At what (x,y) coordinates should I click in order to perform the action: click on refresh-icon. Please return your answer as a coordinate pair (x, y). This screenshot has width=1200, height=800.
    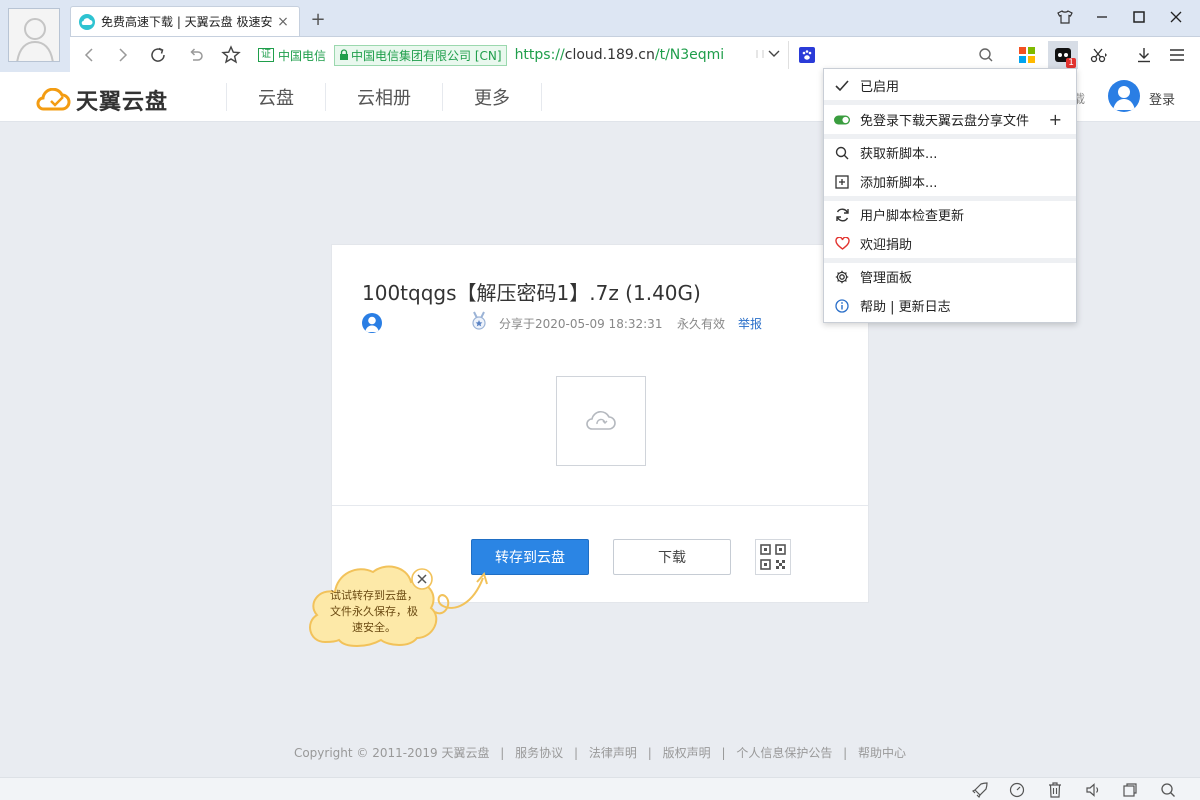
    Looking at the image, I should click on (842, 215).